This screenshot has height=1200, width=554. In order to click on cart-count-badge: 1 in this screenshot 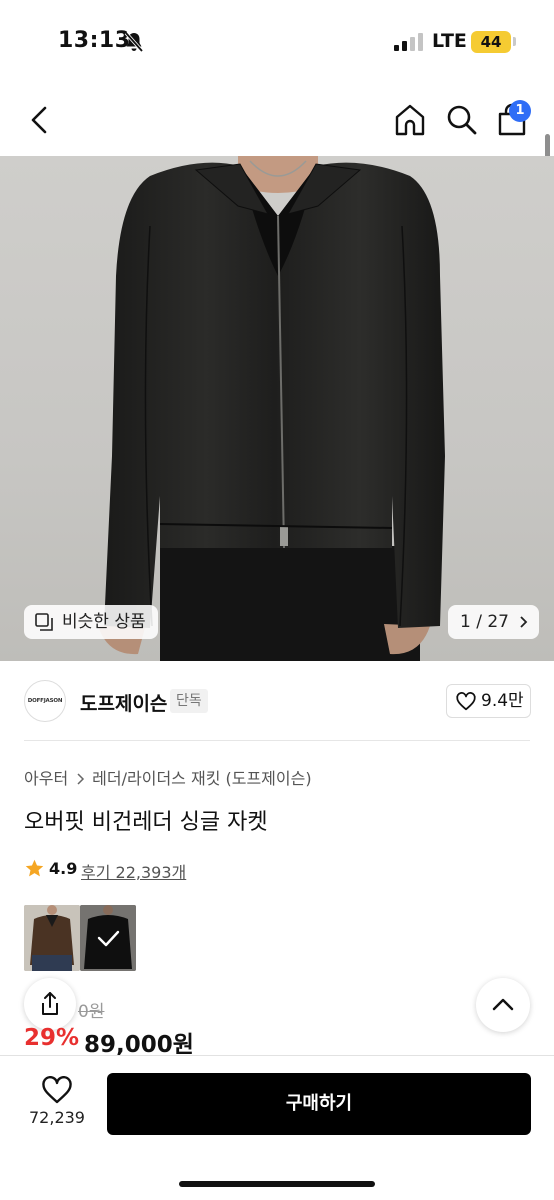, I will do `click(520, 111)`.